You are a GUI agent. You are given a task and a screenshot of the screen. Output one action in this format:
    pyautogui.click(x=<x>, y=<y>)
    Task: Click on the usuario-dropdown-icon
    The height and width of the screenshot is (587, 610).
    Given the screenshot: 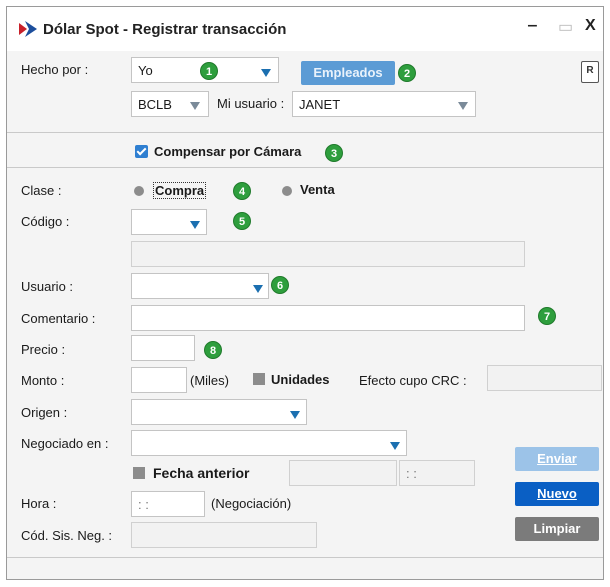 What is the action you would take?
    pyautogui.click(x=258, y=289)
    